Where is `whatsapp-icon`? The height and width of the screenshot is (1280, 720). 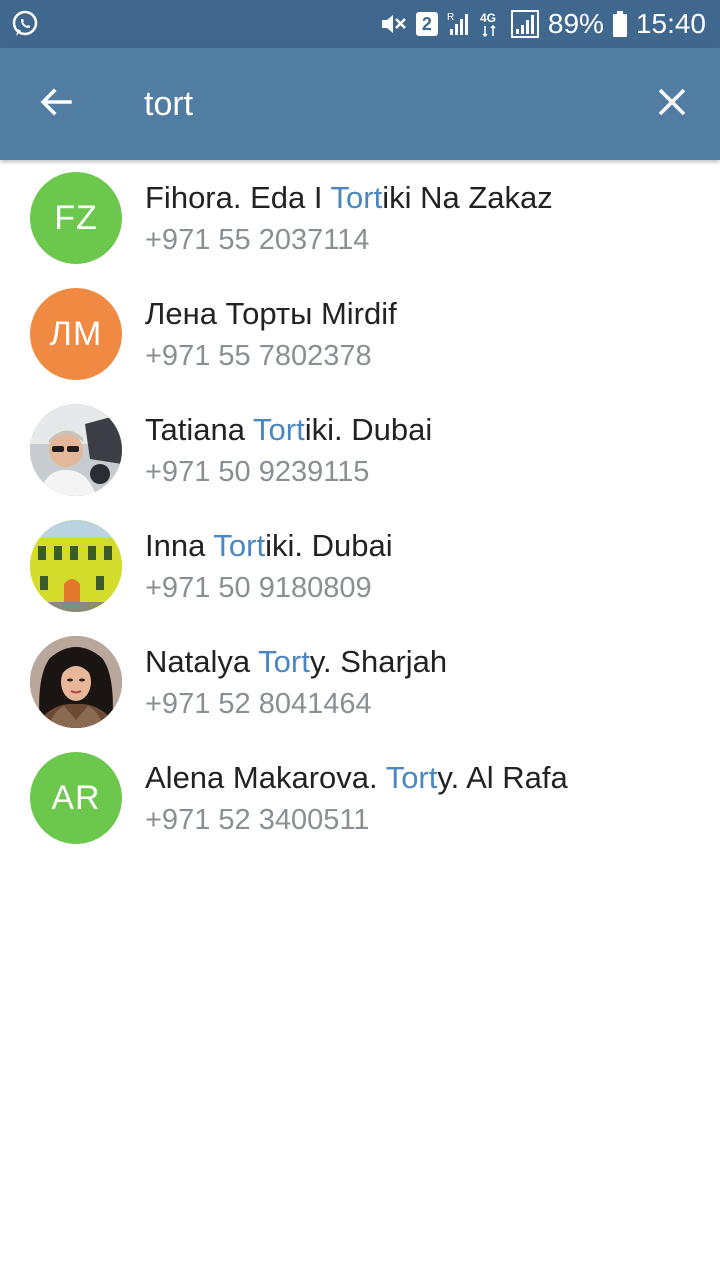 whatsapp-icon is located at coordinates (25, 24).